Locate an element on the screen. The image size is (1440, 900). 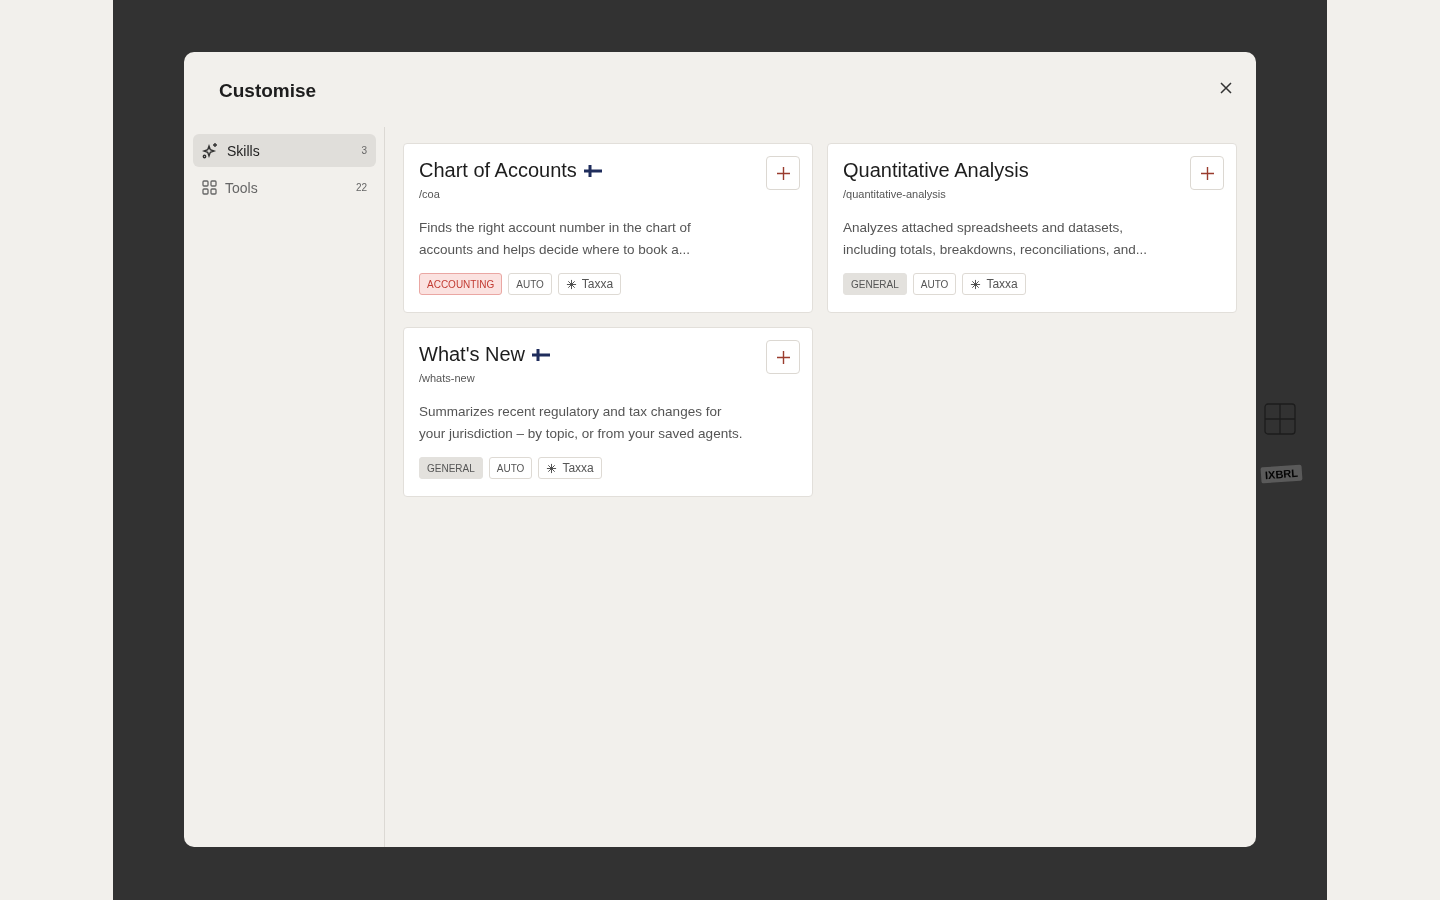
sidebar-item: Tools 22 is located at coordinates (284, 187).